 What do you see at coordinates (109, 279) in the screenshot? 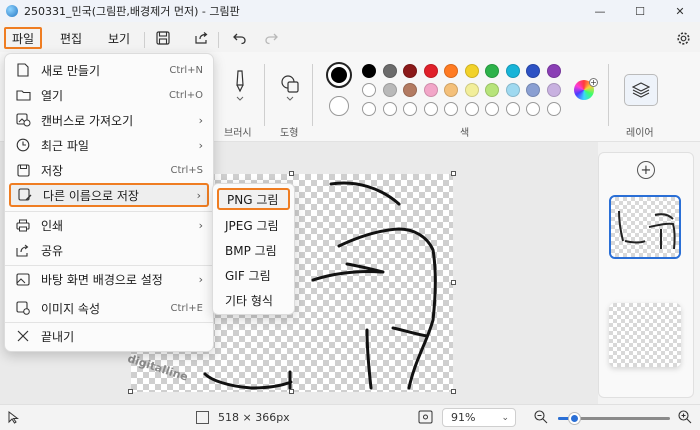
I see `menu-item-set-as-background: 바탕 화면 배경으로 설정 ›` at bounding box center [109, 279].